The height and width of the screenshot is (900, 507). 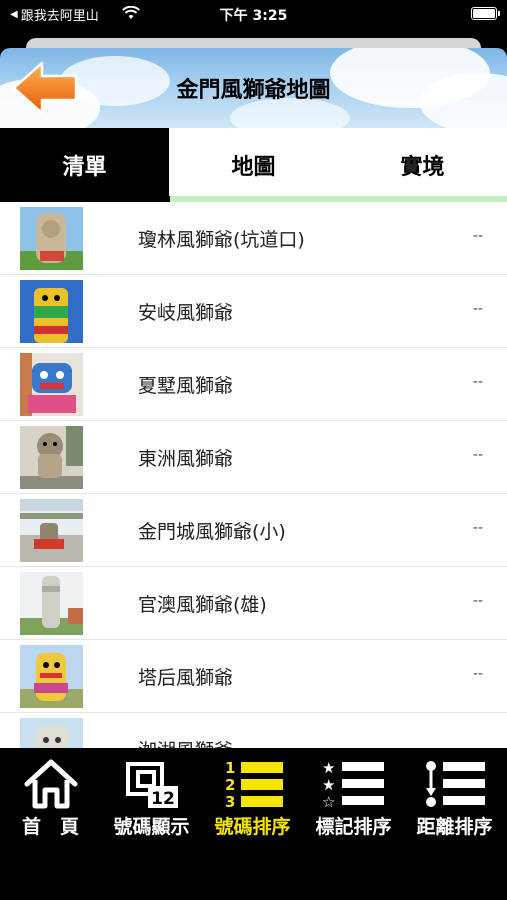 I want to click on tab-map: 地圖, so click(x=253, y=165).